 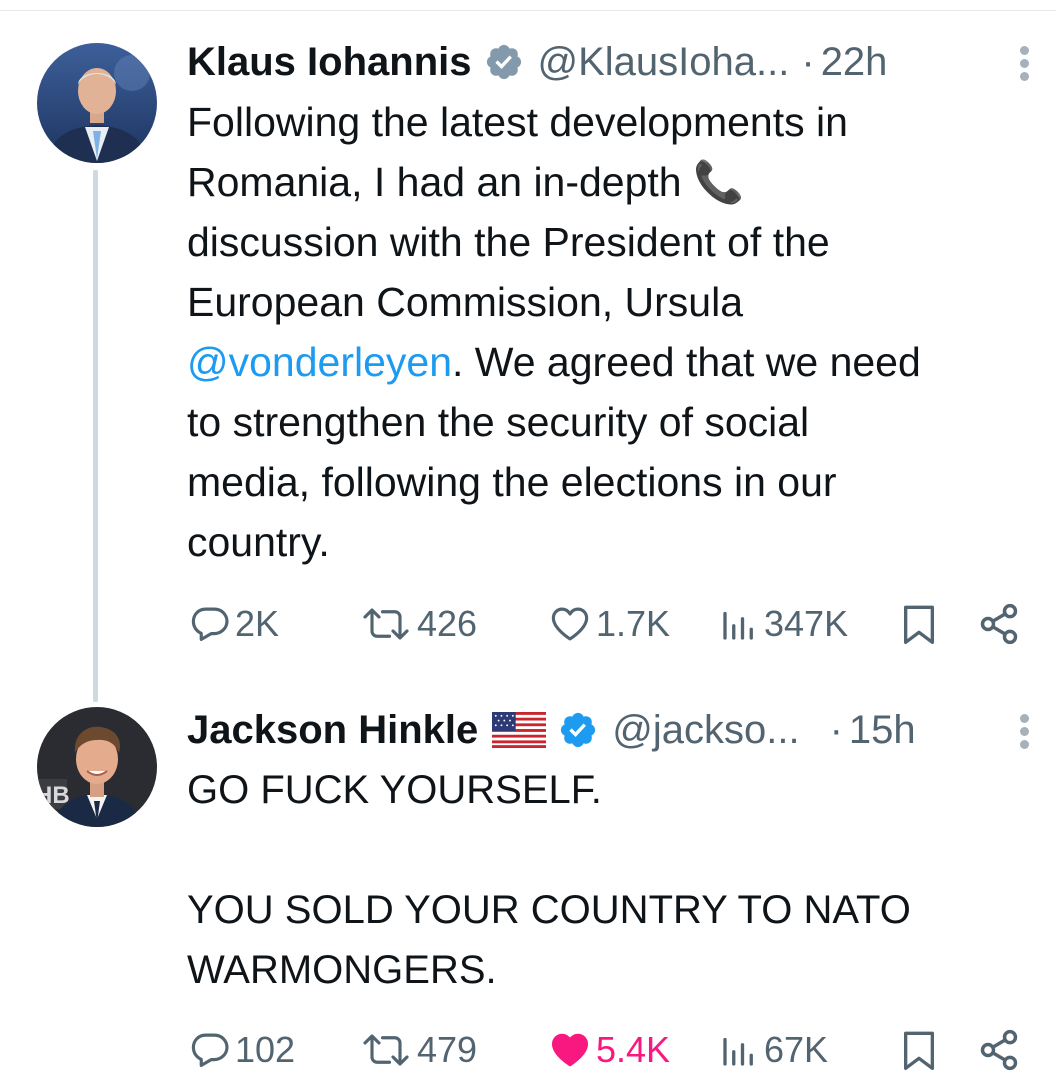 What do you see at coordinates (332, 730) in the screenshot?
I see `author-name: Jackson Hinkle` at bounding box center [332, 730].